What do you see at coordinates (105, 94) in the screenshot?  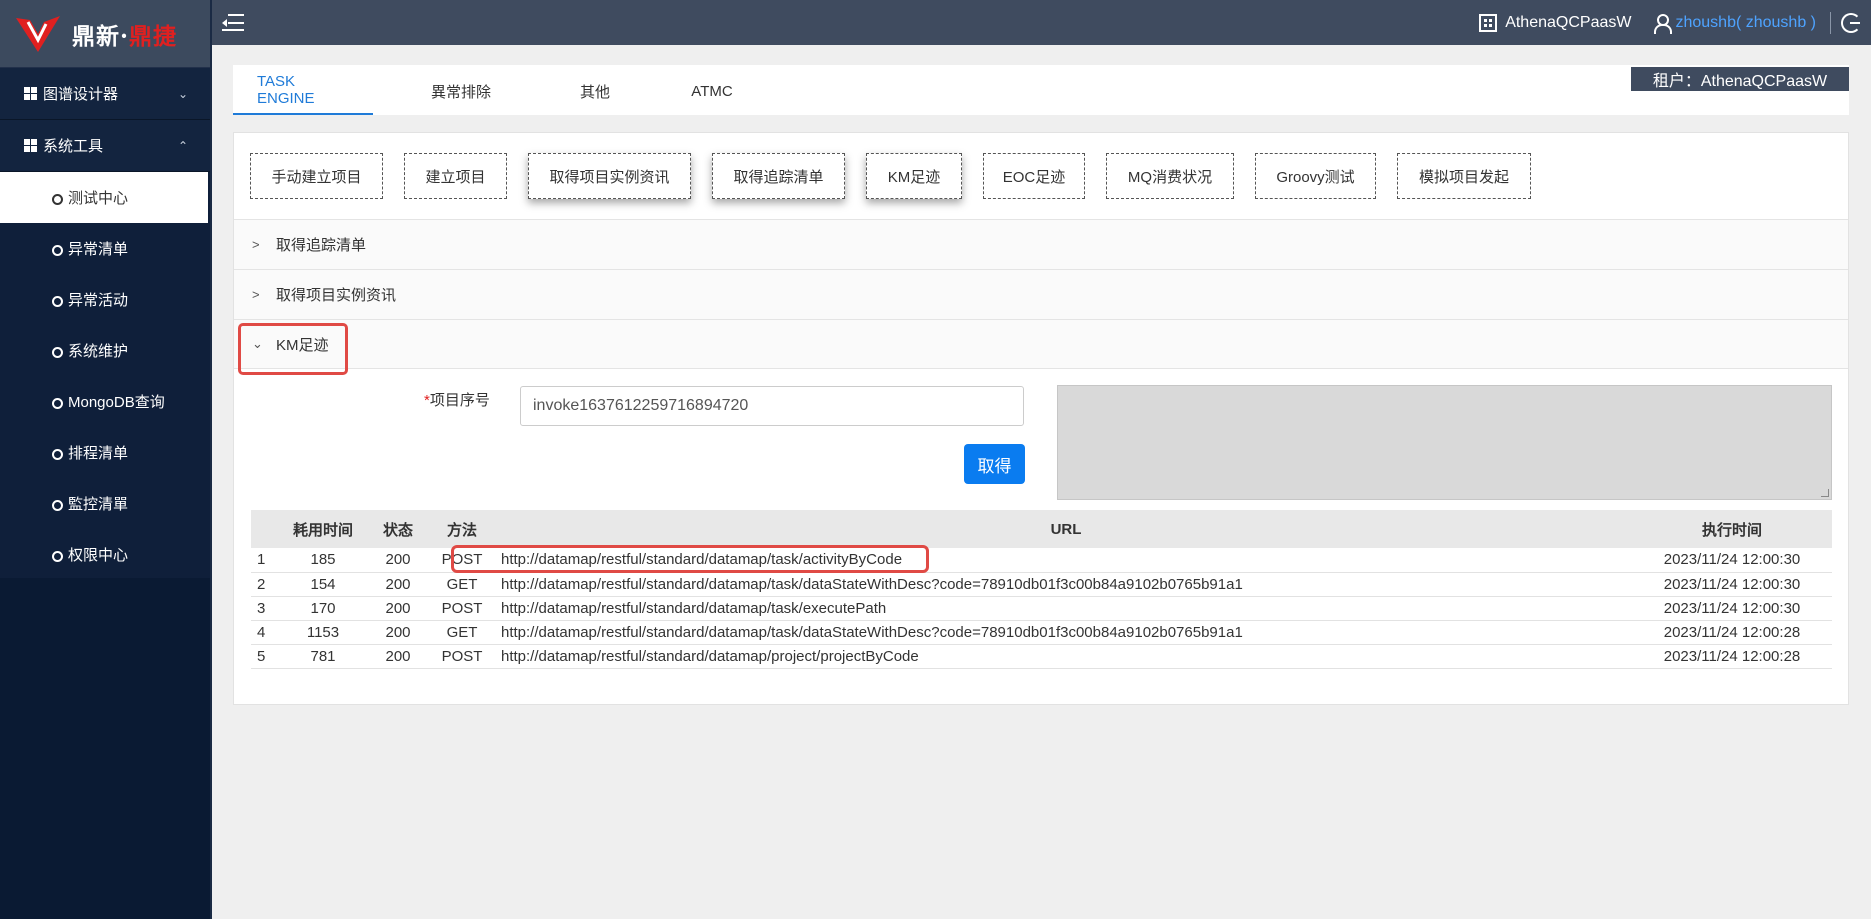 I see `sidebar-group-graph-designer: 图谱设计器 ⌄` at bounding box center [105, 94].